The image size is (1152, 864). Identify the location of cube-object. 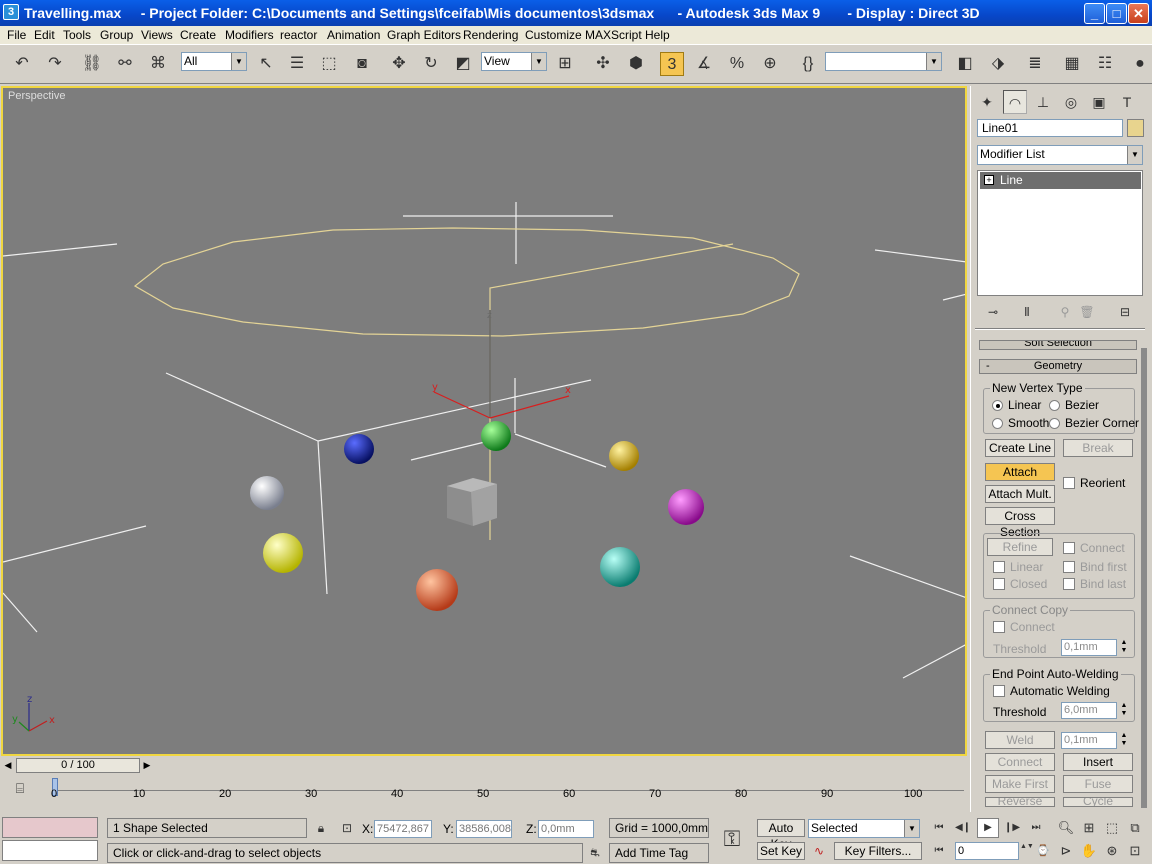
(472, 502).